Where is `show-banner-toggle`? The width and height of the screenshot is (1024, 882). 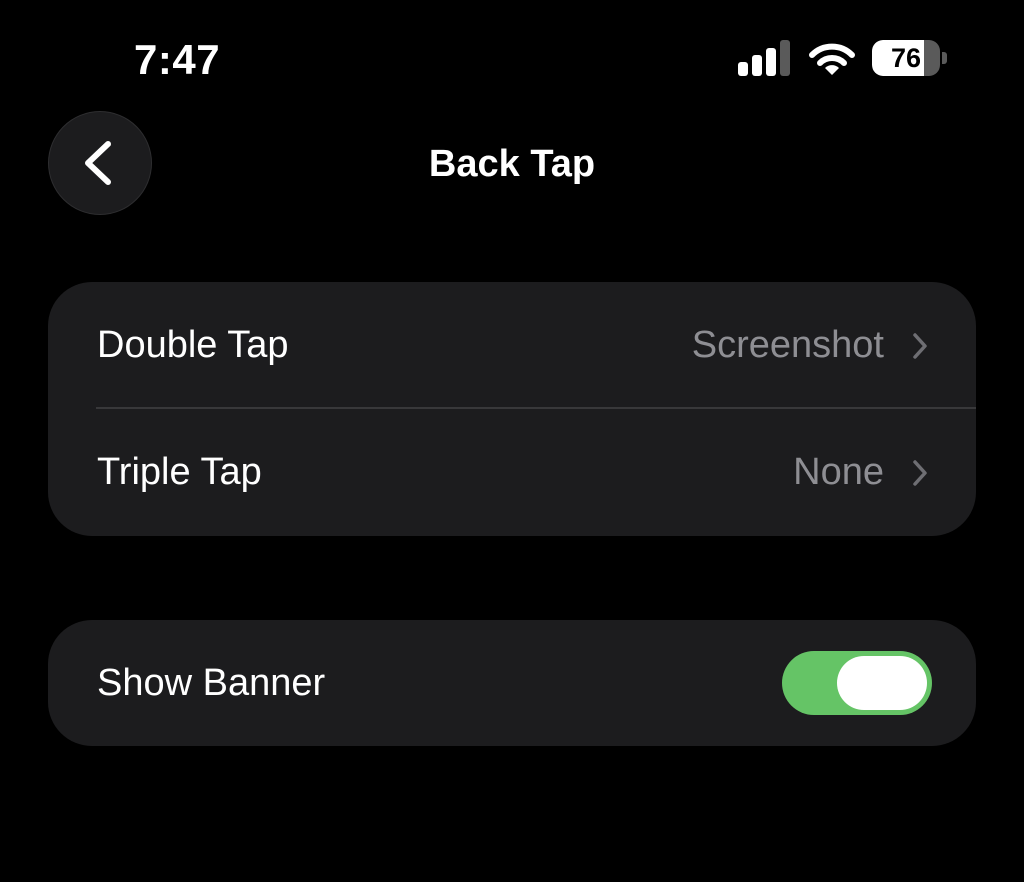
show-banner-toggle is located at coordinates (857, 683).